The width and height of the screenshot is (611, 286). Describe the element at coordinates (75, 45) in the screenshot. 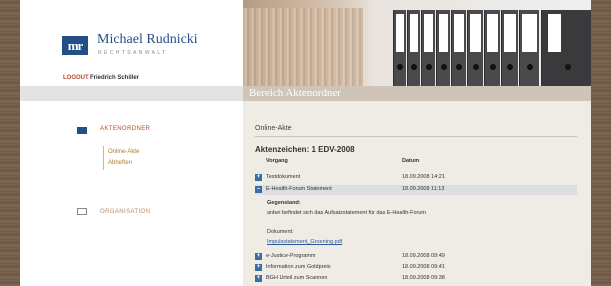

I see `logo: mr` at that location.